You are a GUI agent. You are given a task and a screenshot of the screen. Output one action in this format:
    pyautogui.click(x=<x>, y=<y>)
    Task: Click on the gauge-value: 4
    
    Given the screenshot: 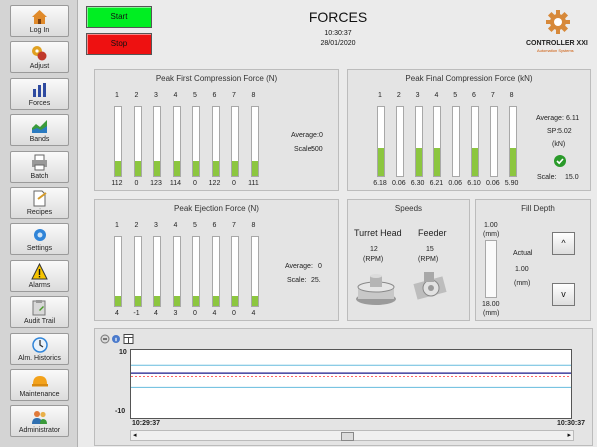 What is the action you would take?
    pyautogui.click(x=214, y=313)
    